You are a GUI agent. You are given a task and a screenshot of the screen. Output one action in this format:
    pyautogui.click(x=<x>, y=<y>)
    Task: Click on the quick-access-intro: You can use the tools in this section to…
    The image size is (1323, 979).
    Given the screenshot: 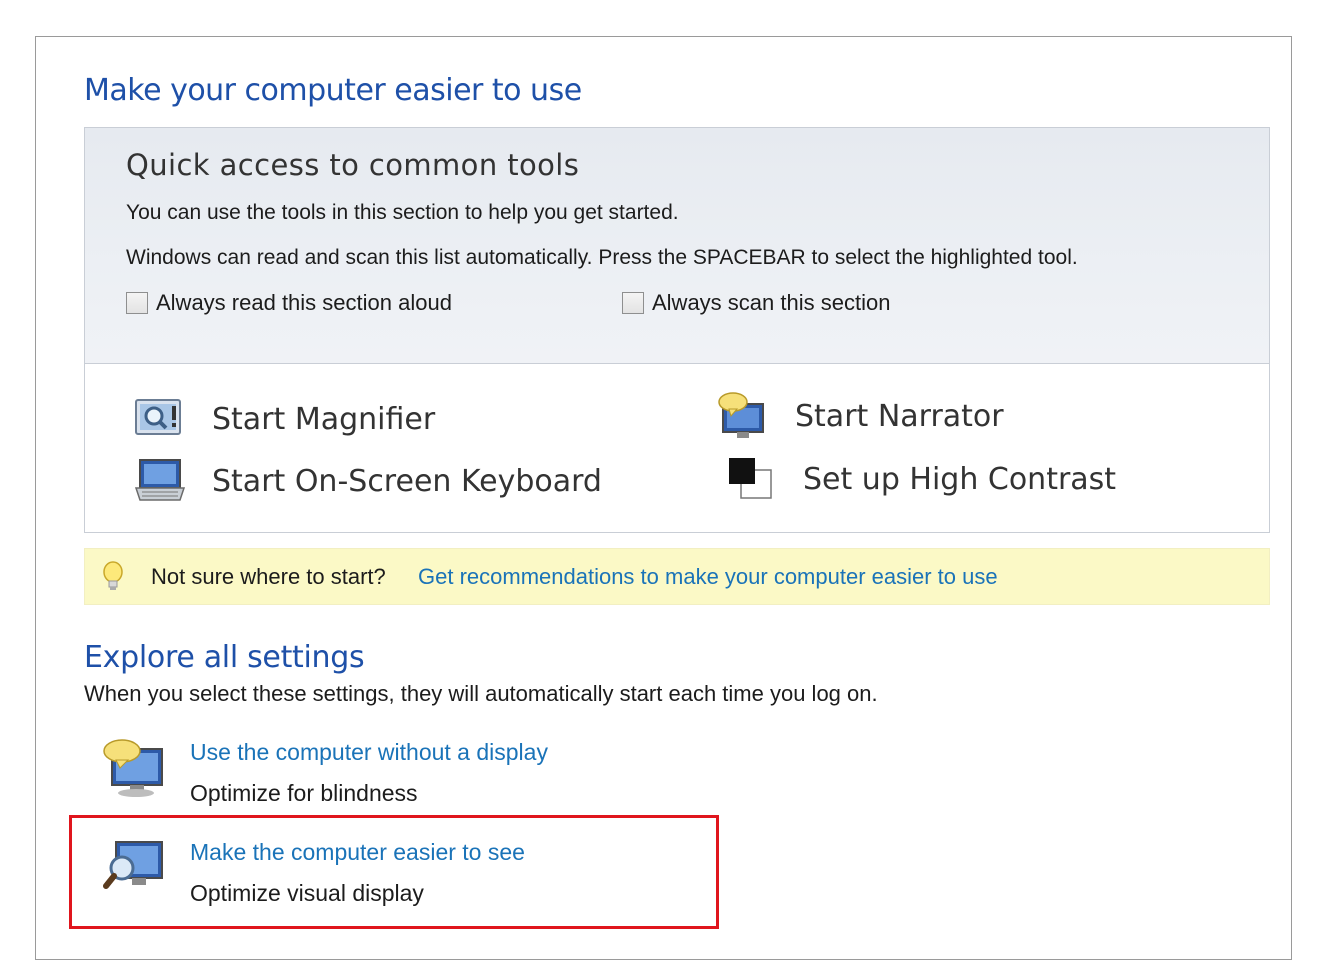 What is the action you would take?
    pyautogui.click(x=402, y=212)
    